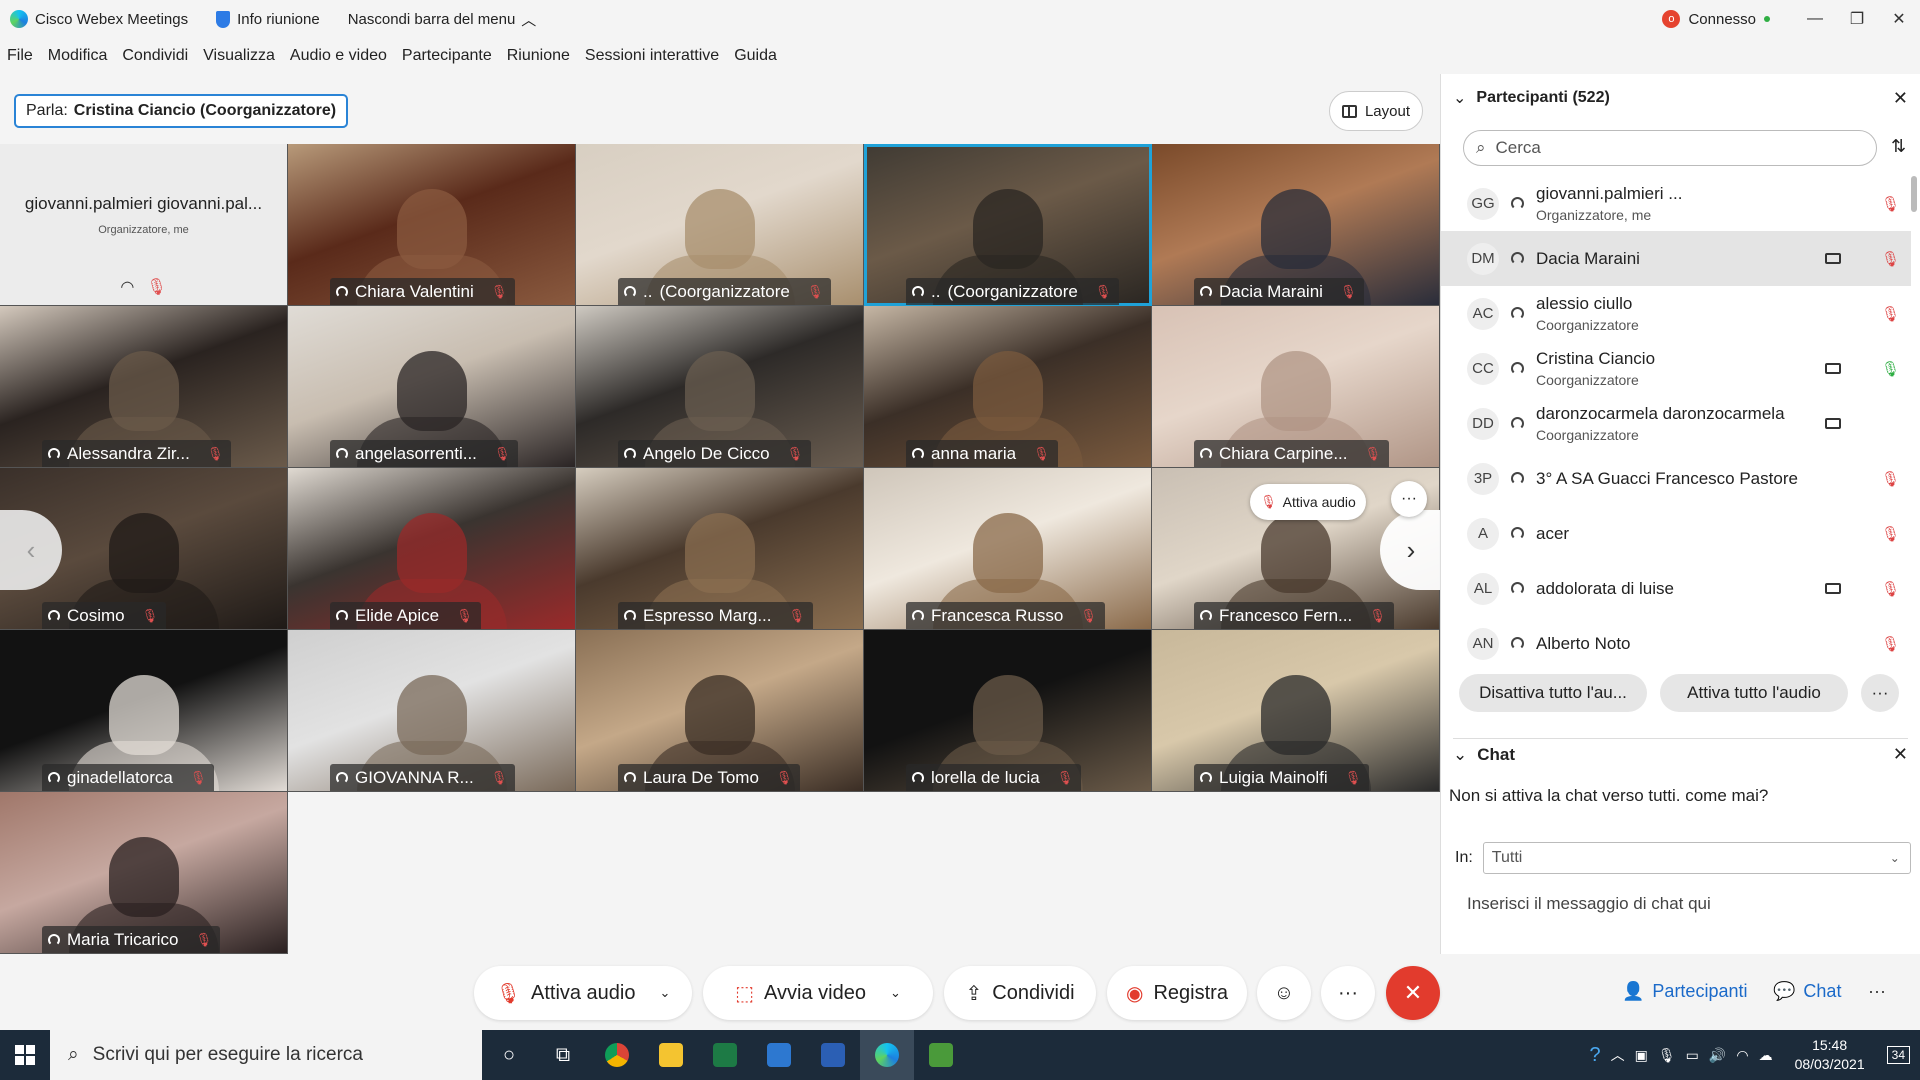  I want to click on video-tile: lorella de lucia 🎙, so click(1008, 711).